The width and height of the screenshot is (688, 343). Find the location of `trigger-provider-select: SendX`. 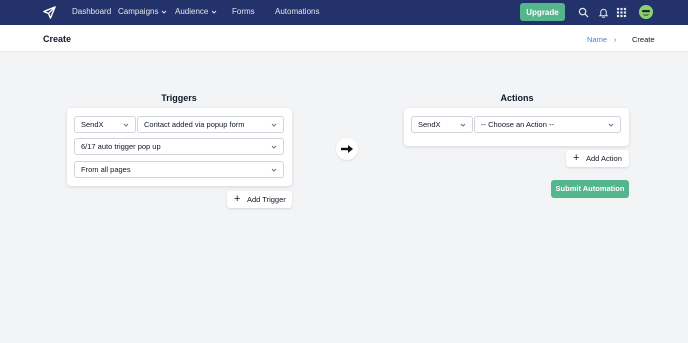

trigger-provider-select: SendX is located at coordinates (105, 124).